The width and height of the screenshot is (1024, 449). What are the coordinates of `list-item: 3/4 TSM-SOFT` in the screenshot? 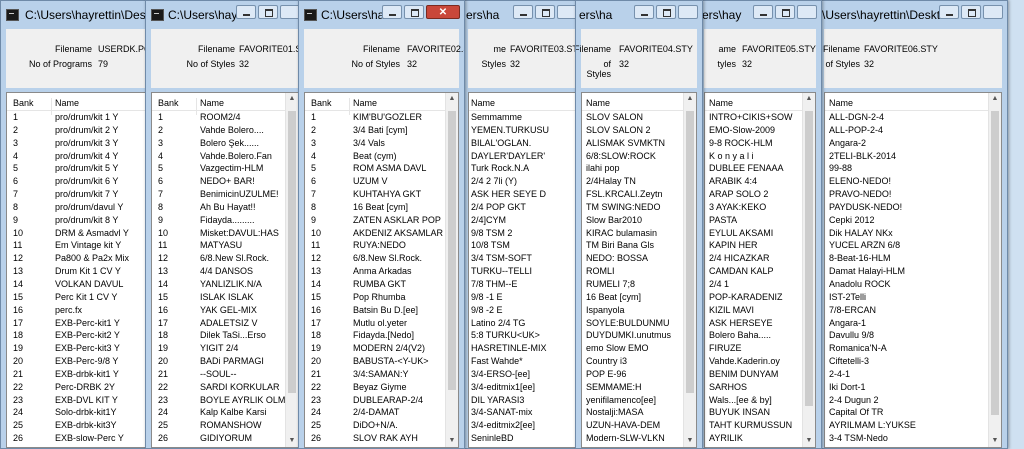 It's located at (522, 259).